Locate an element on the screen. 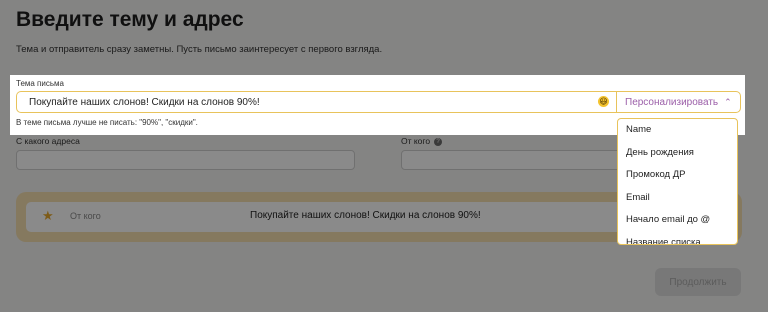 This screenshot has height=312, width=768. menu-item-email: Email is located at coordinates (677, 198).